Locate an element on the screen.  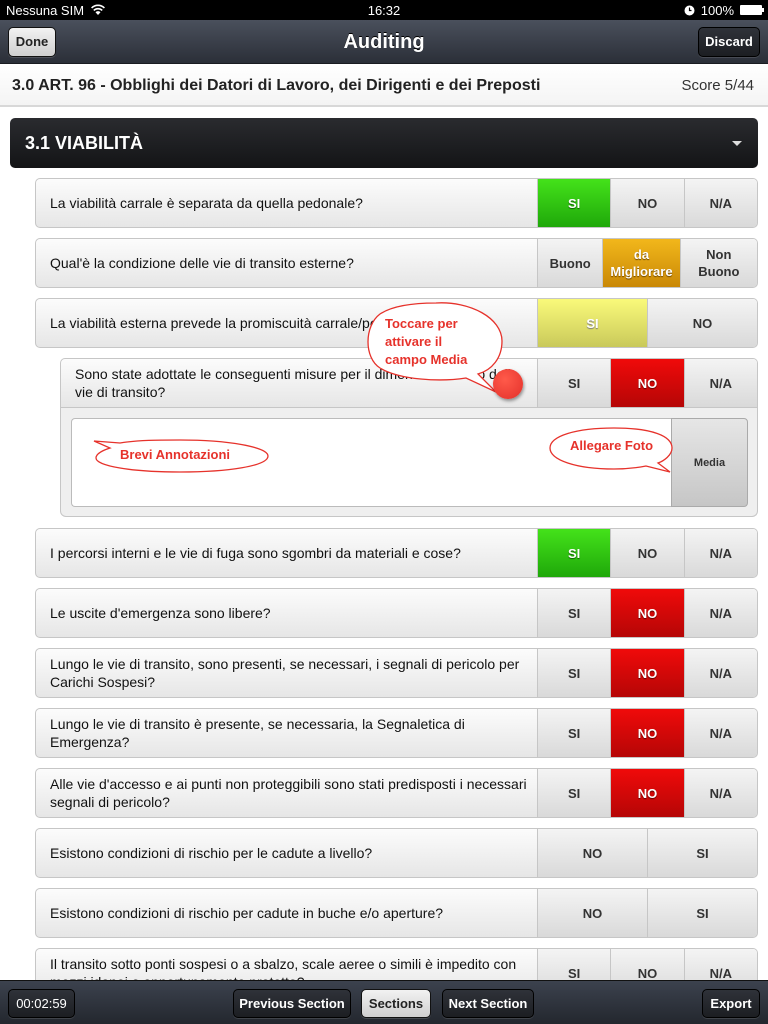
section-header: 3.1 VIABILITÀ is located at coordinates (384, 143).